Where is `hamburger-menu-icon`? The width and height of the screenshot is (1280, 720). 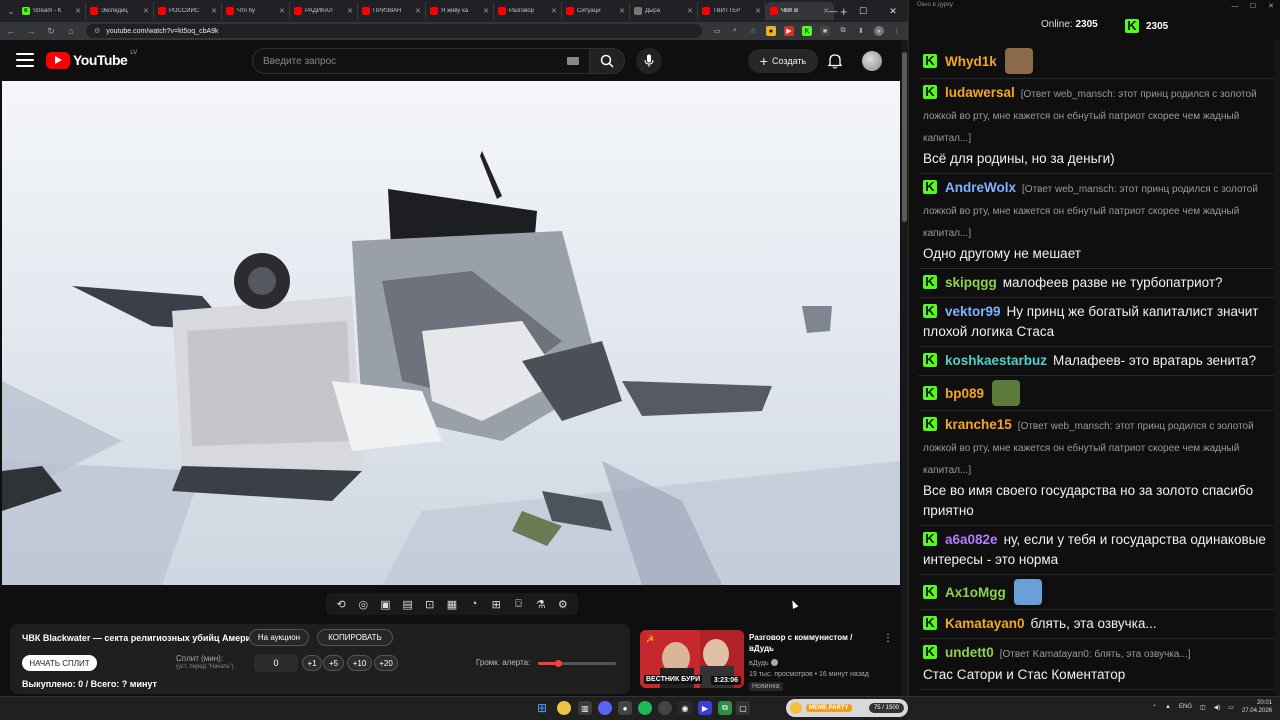 hamburger-menu-icon is located at coordinates (25, 60).